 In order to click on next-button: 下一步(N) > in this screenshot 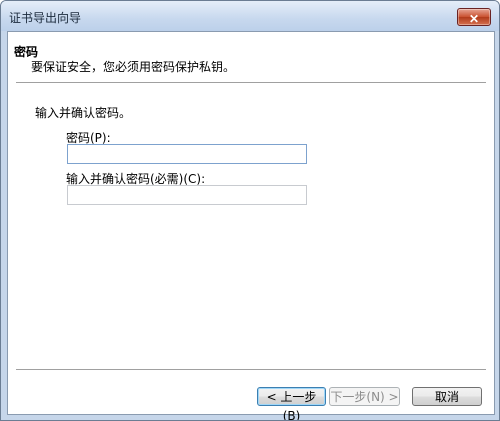, I will do `click(364, 396)`.